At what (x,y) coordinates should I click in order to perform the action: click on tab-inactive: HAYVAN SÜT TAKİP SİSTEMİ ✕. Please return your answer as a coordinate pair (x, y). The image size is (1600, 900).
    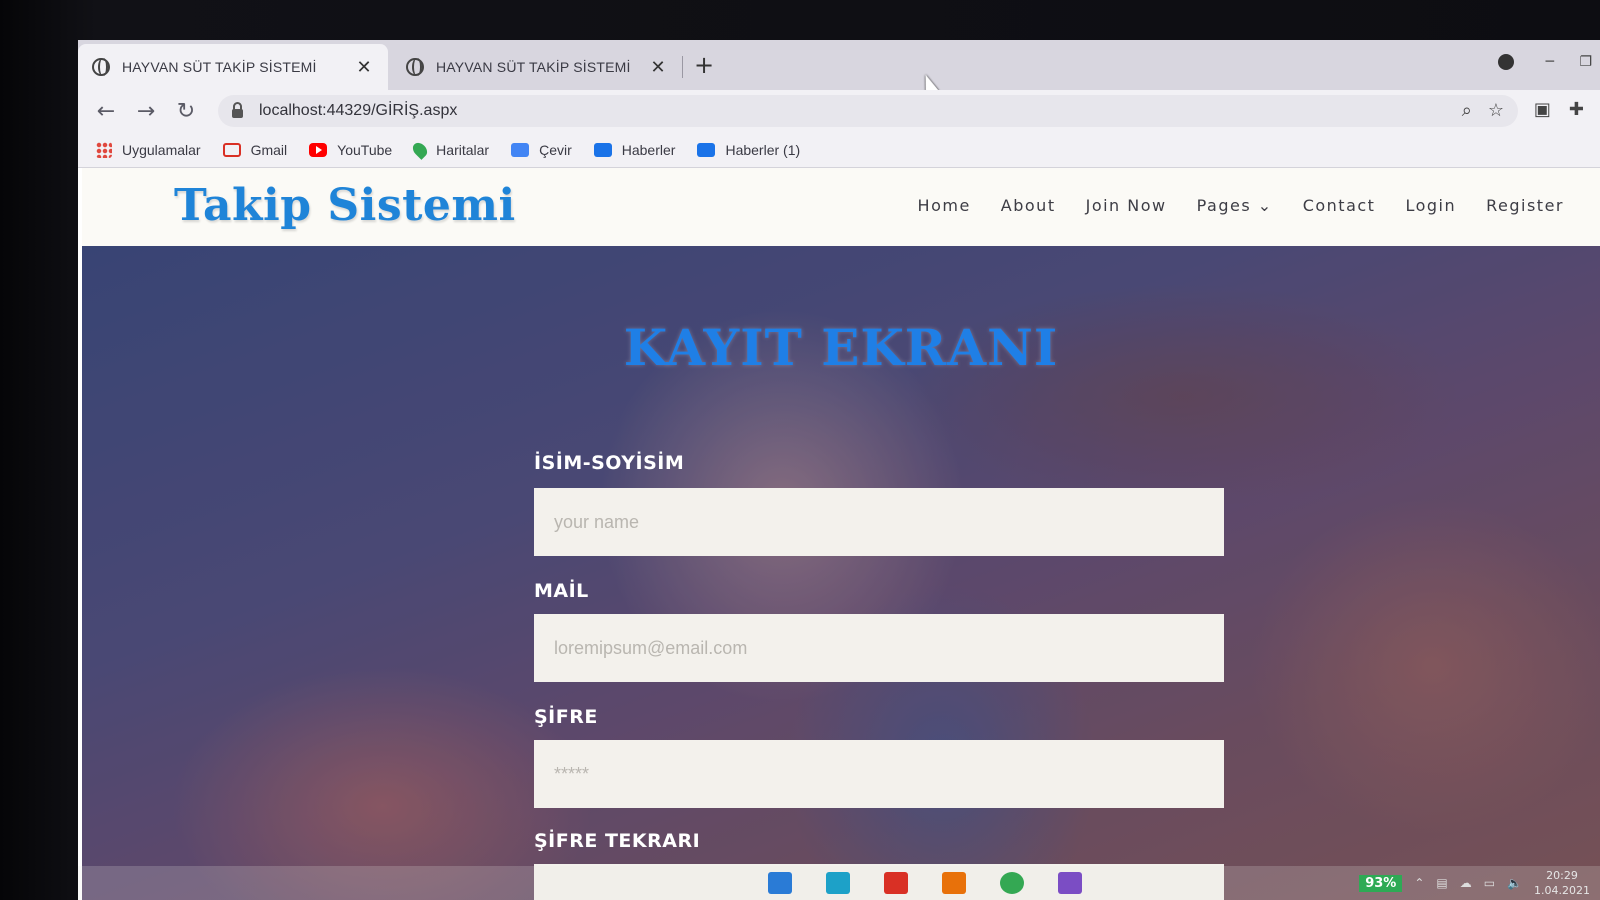
    Looking at the image, I should click on (537, 67).